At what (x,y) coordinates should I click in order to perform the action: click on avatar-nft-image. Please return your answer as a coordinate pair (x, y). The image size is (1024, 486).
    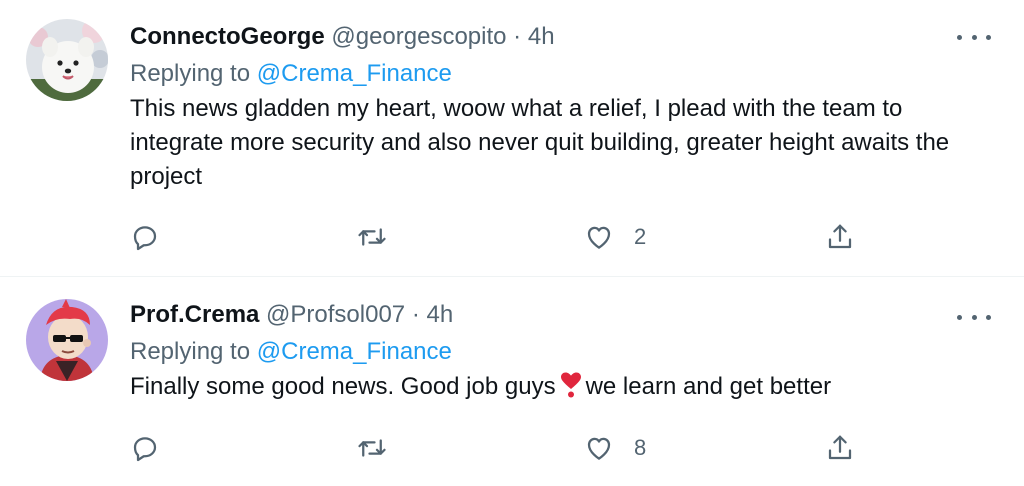
    Looking at the image, I should click on (67, 340).